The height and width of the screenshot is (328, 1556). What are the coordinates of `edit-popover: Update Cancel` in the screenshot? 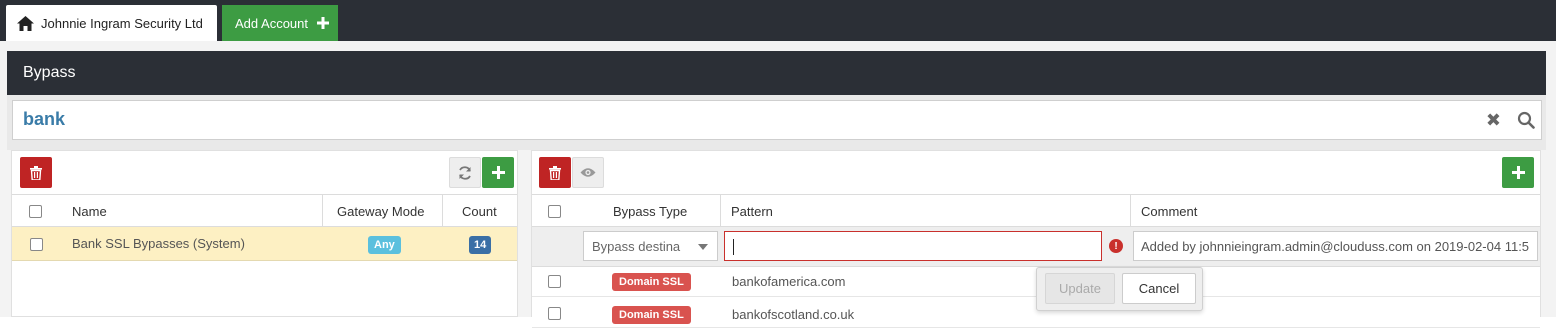 It's located at (1119, 289).